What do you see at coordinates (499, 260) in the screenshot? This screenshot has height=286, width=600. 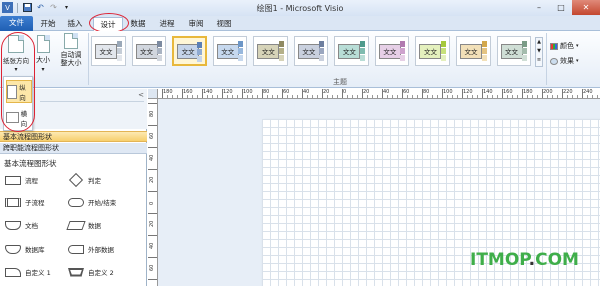 I see `watermark-left: ITMOP` at bounding box center [499, 260].